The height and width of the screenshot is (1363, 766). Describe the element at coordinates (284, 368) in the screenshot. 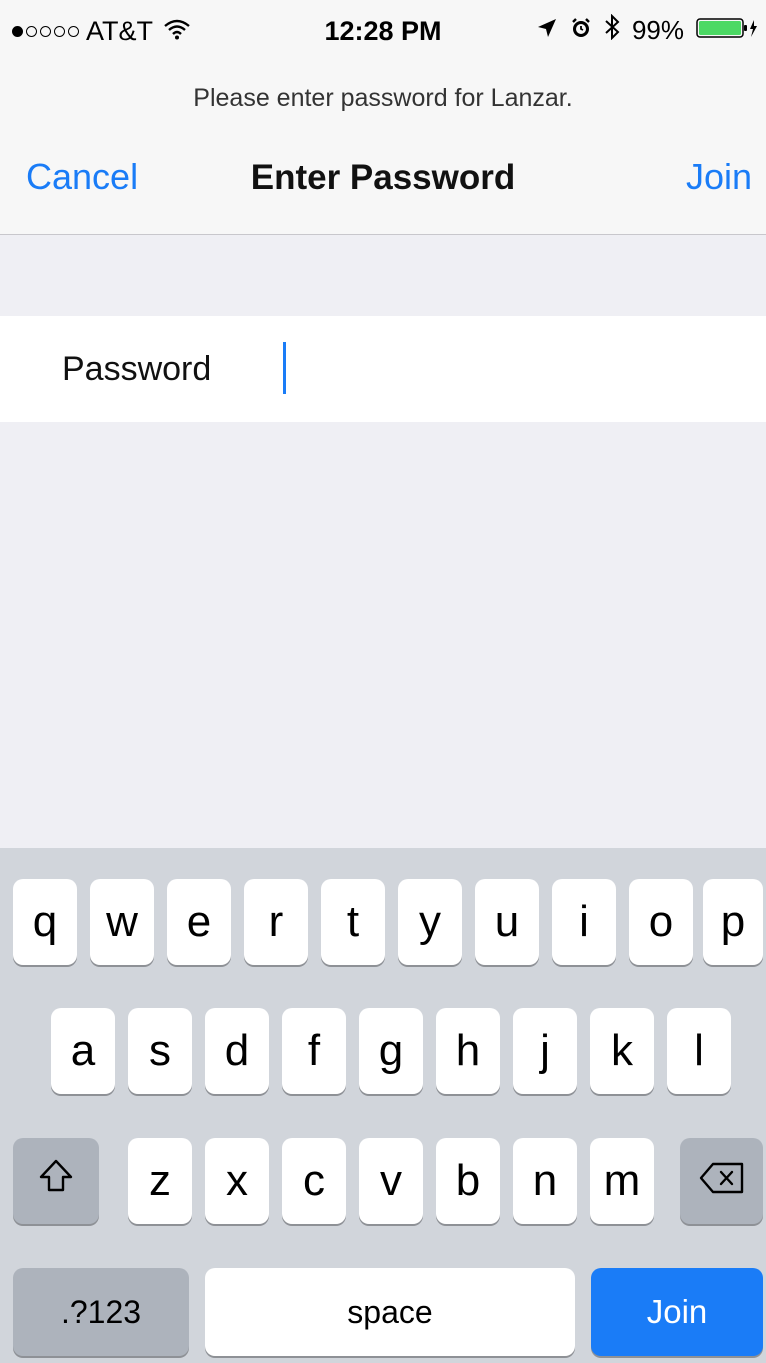

I see `text-caret` at that location.